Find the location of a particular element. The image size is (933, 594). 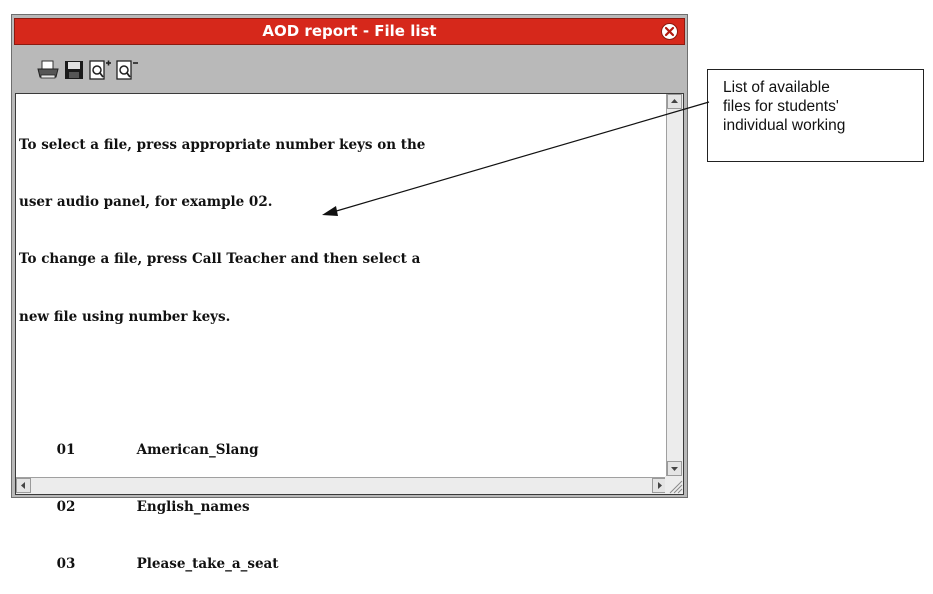

file-name: English_names is located at coordinates (193, 507).